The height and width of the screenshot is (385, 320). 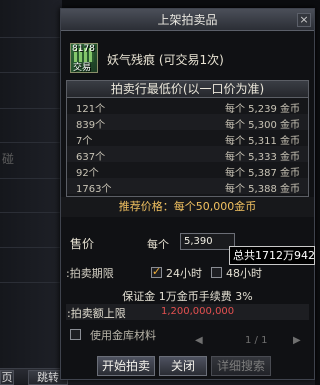 I want to click on auction-limit-row: :拍卖额上限 1,200,000,000, so click(x=187, y=312).